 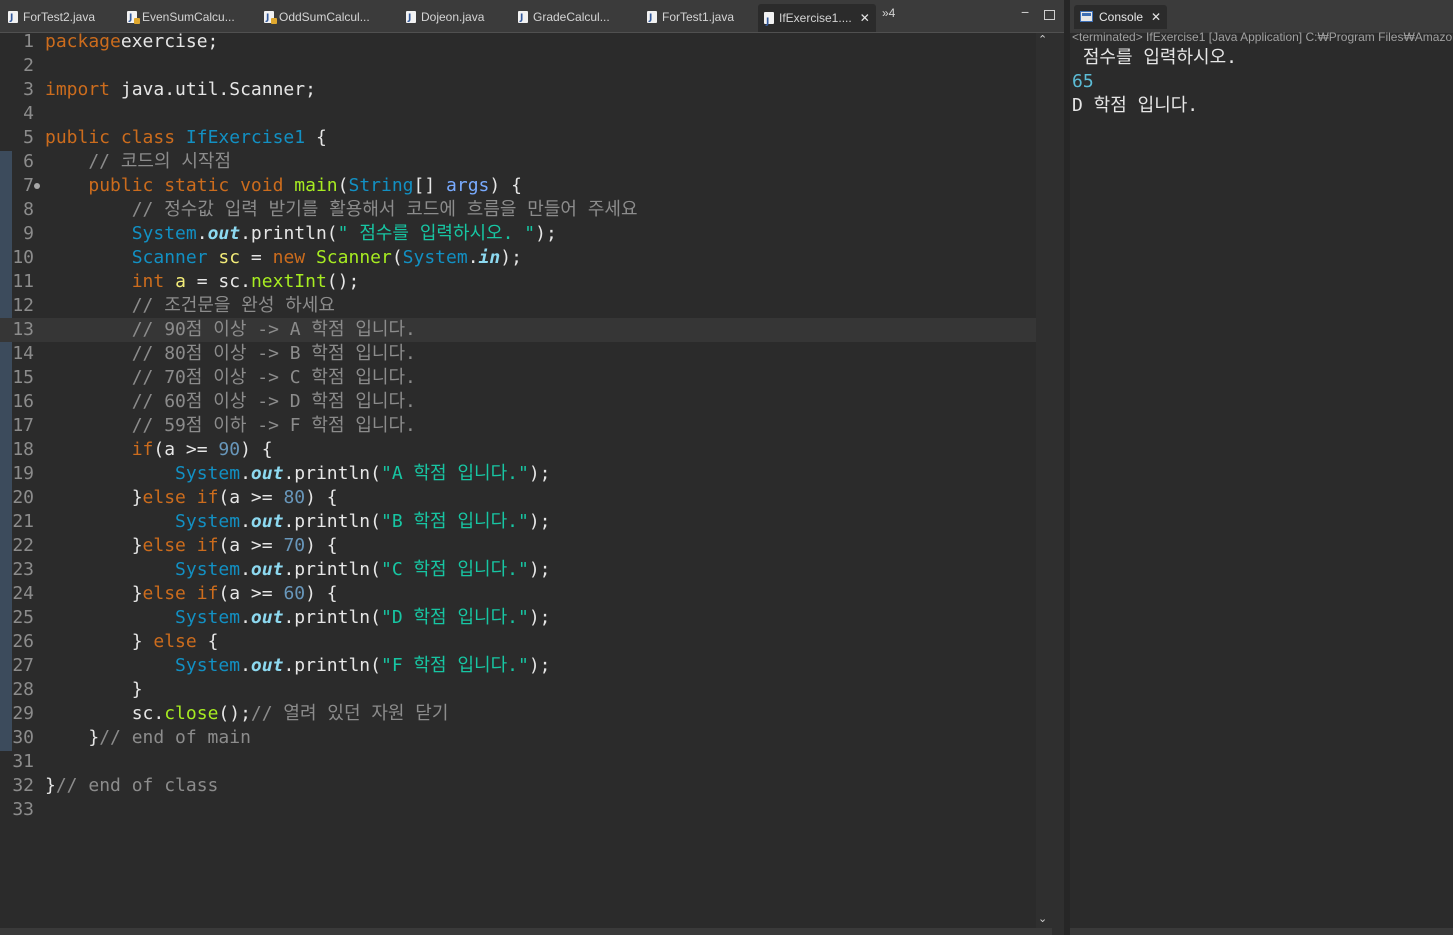 What do you see at coordinates (526, 931) in the screenshot?
I see `horizontal-scrollbar` at bounding box center [526, 931].